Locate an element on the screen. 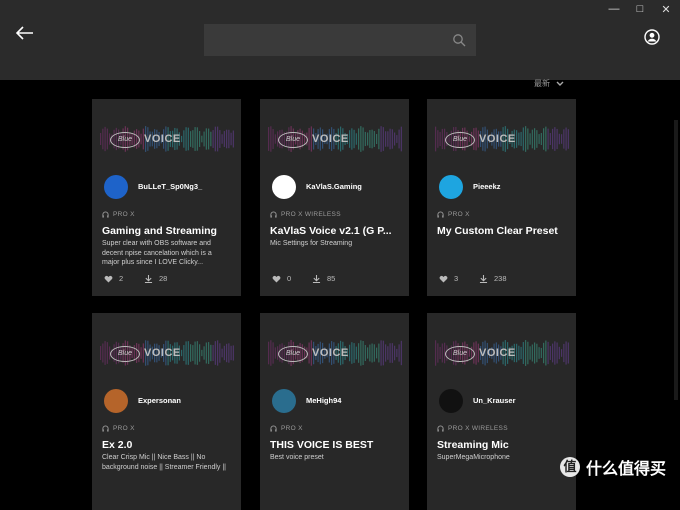 This screenshot has width=680, height=510. preset-stats: 3 238 is located at coordinates (473, 278).